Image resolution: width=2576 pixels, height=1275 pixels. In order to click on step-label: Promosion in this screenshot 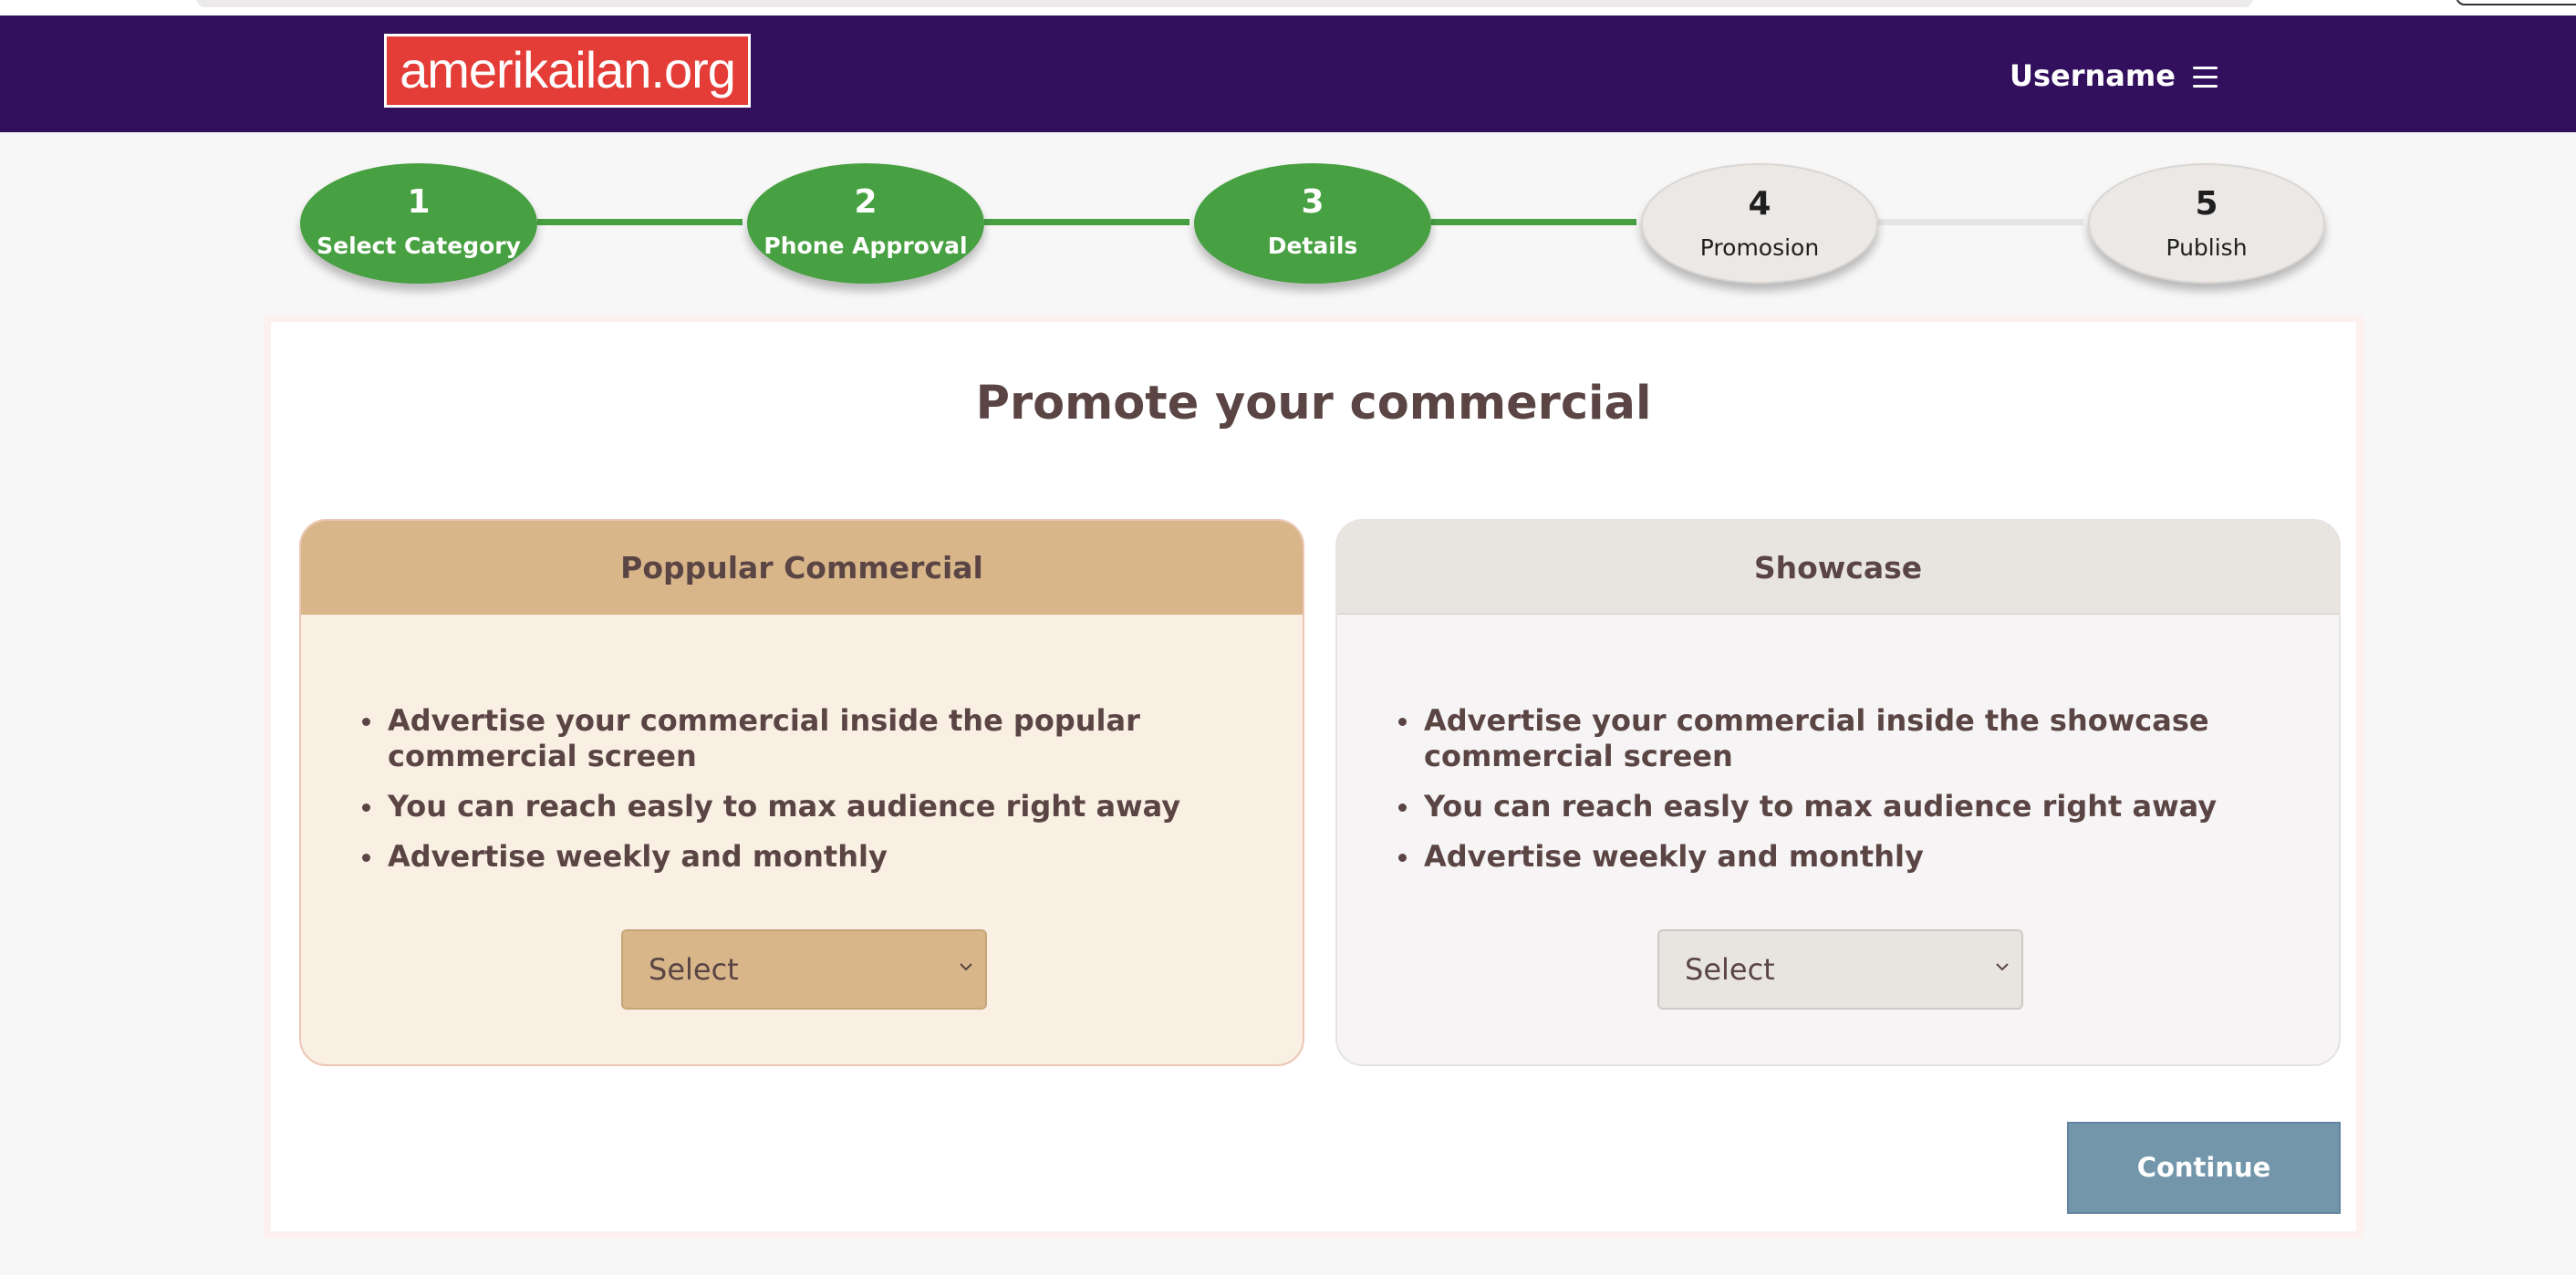, I will do `click(1759, 247)`.